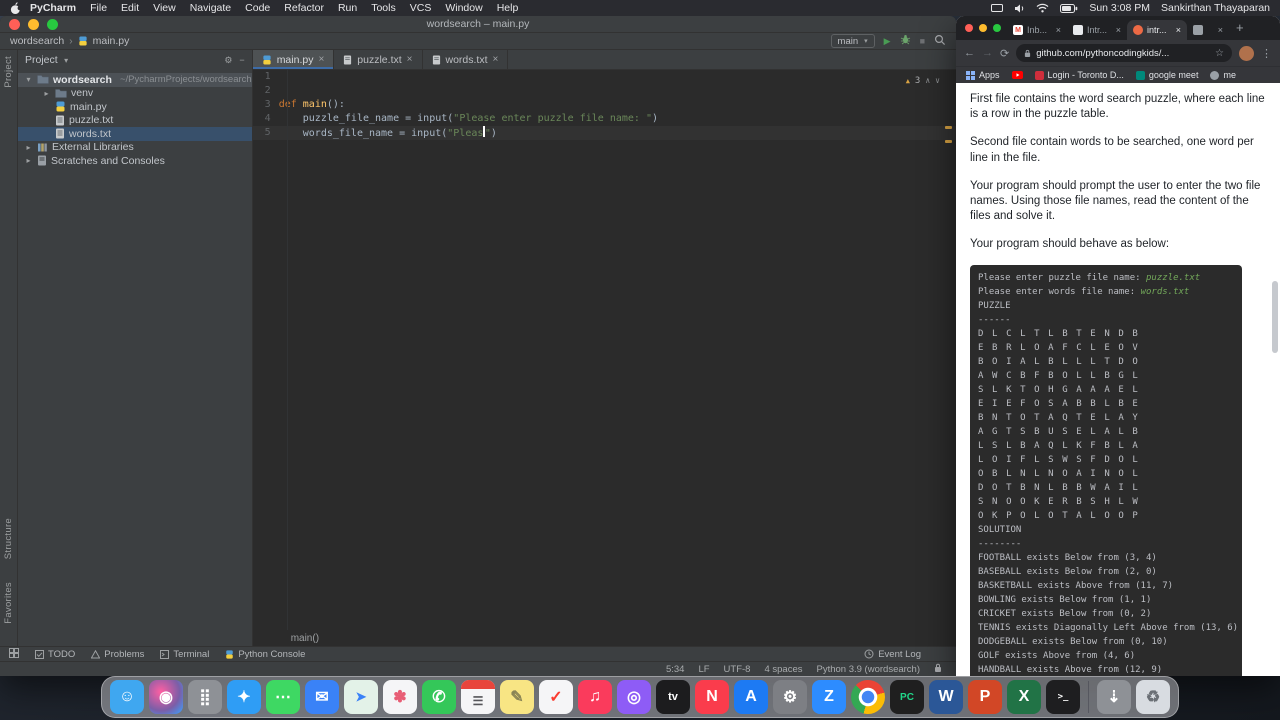 This screenshot has width=1280, height=720. I want to click on menubar-user-name: Sankirthan Thayaparan, so click(1215, 8).